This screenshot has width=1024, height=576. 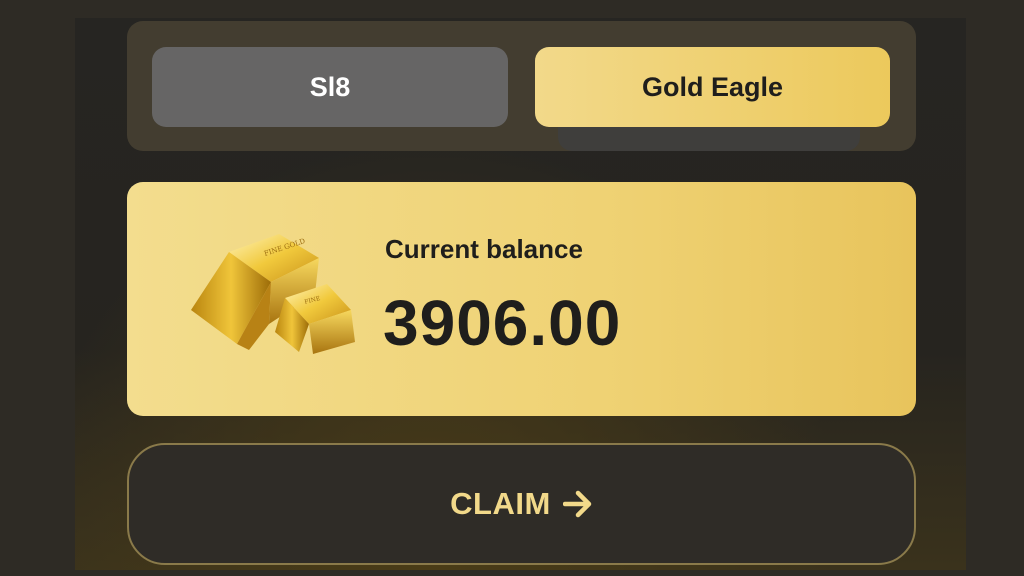 I want to click on tab-gold-eagle-label: Gold Eagle, so click(x=712, y=86).